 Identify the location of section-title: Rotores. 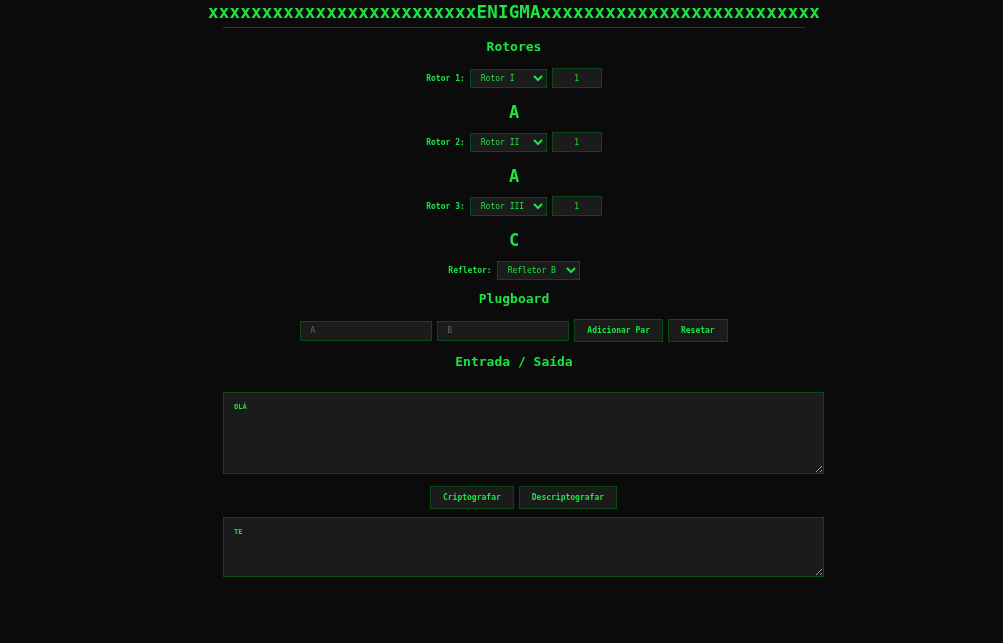
(514, 47).